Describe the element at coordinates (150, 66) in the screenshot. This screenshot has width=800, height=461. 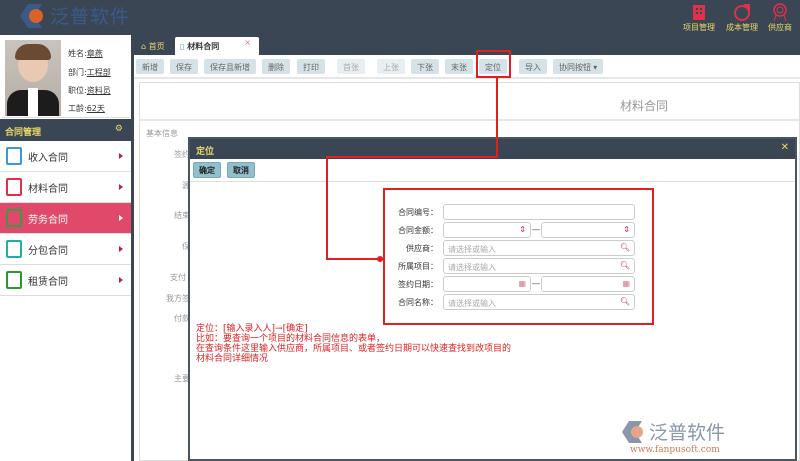
I see `new-button: 新增` at that location.